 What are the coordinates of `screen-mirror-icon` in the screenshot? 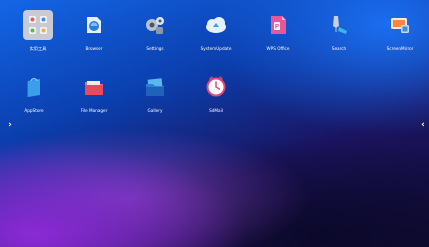 It's located at (400, 25).